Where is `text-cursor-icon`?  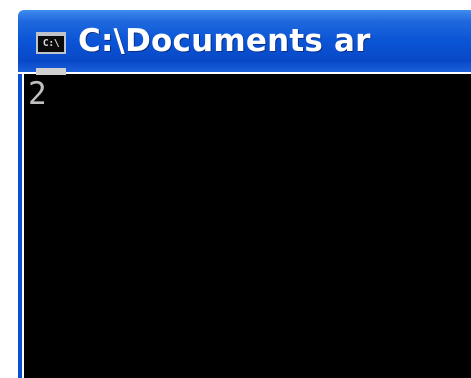 text-cursor-icon is located at coordinates (51, 71).